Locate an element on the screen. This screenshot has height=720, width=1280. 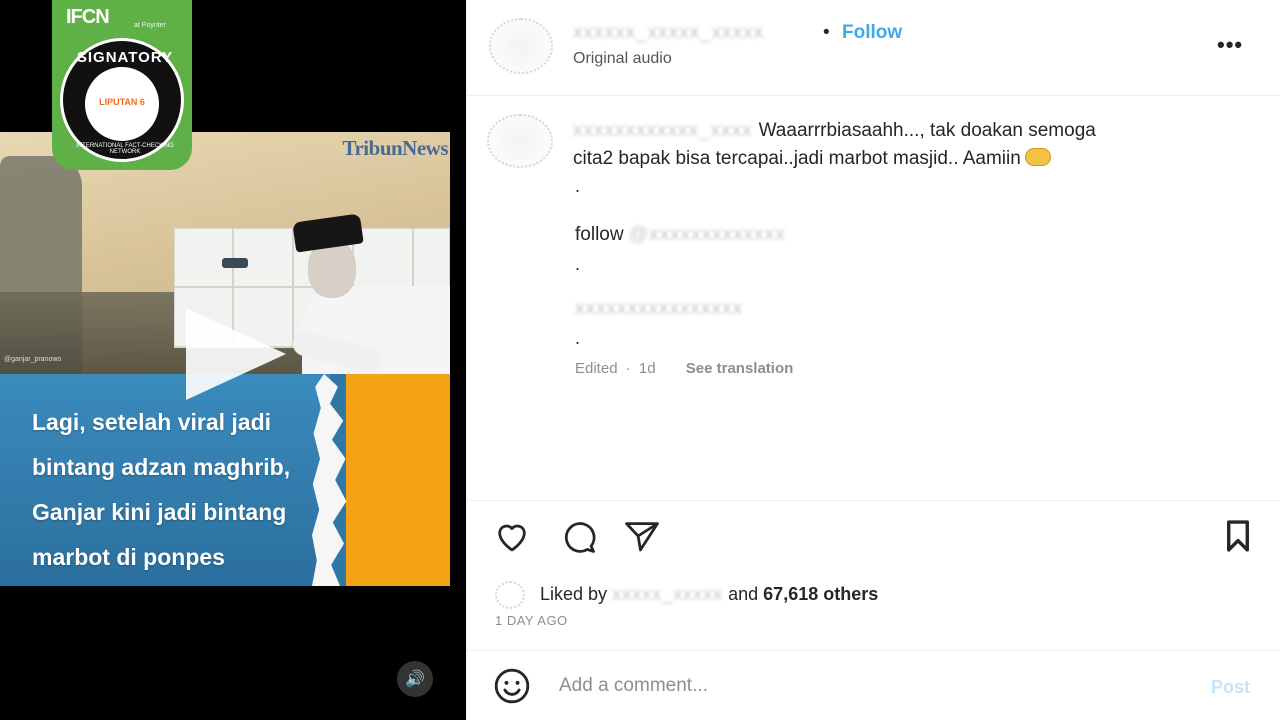
badge-signatory: SIGNATORY is located at coordinates (125, 57).